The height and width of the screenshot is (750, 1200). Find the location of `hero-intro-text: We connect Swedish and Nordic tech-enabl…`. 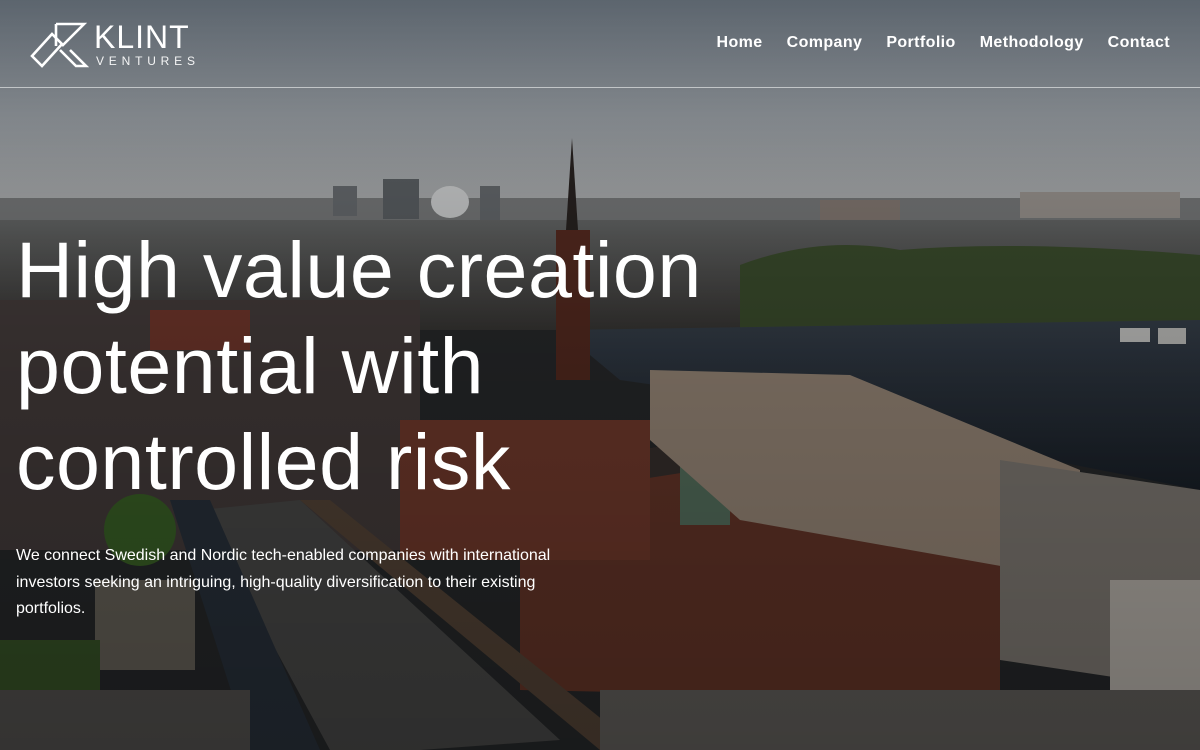

hero-intro-text: We connect Swedish and Nordic tech-enabl… is located at coordinates (283, 582).